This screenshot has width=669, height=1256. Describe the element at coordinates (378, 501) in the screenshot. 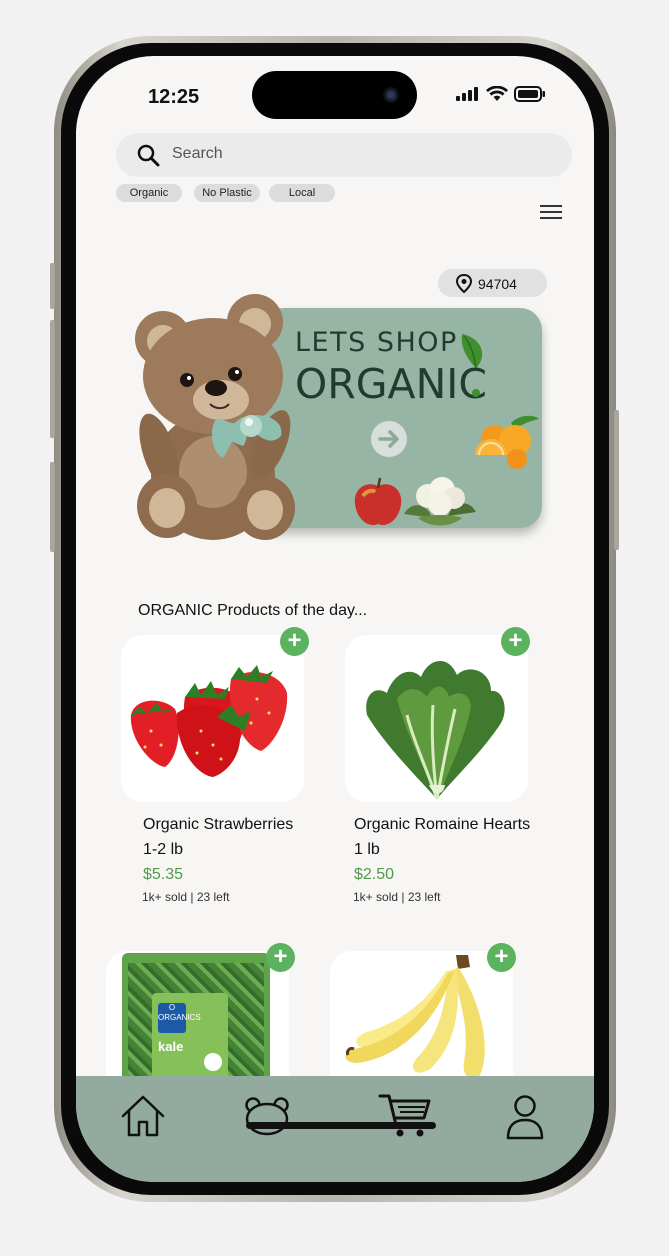

I see `apple-image` at that location.